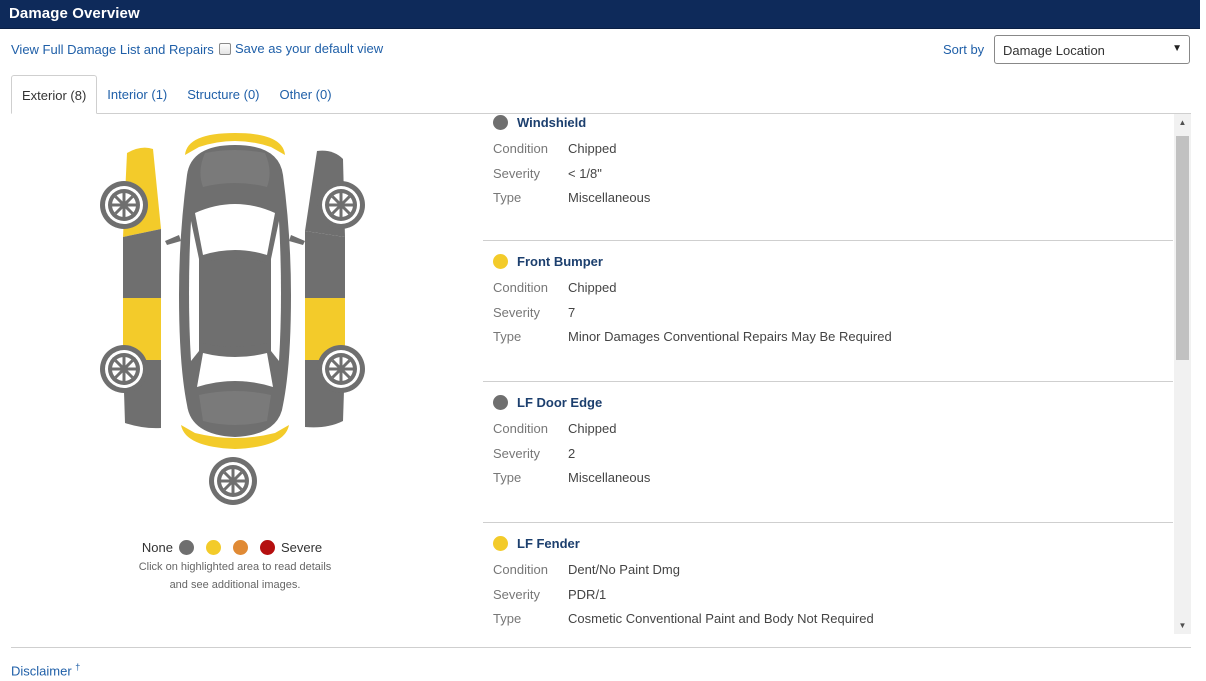 This screenshot has height=681, width=1206. I want to click on rr-wheel-icon, so click(341, 369).